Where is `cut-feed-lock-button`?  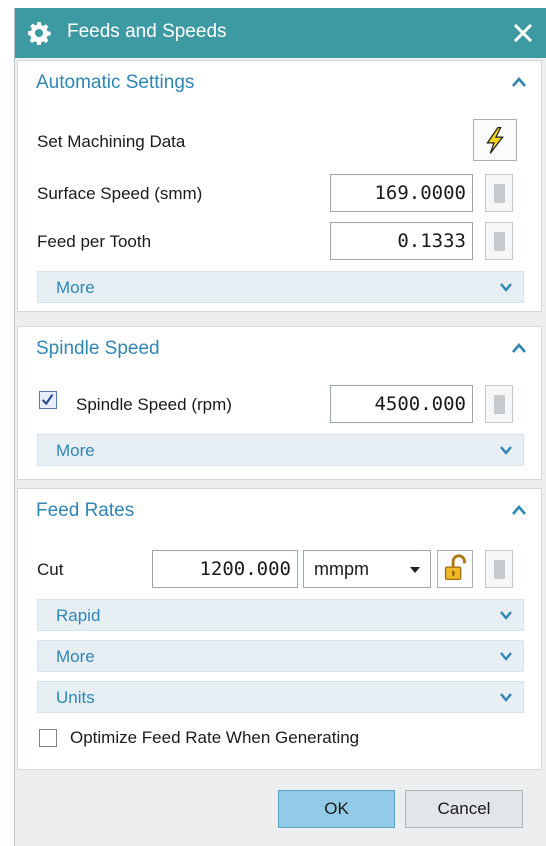 cut-feed-lock-button is located at coordinates (499, 569).